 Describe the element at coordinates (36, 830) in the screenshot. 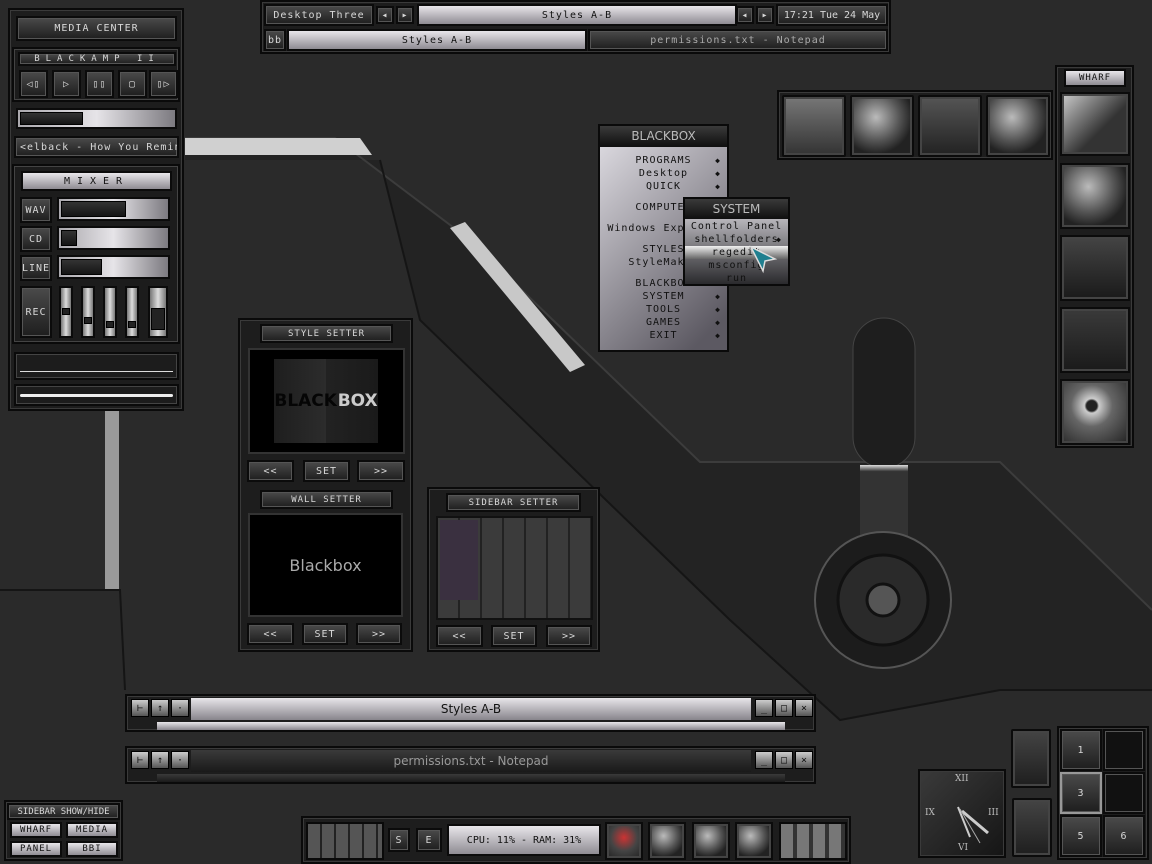

I see `wharf-toggle-button: WHARF` at that location.